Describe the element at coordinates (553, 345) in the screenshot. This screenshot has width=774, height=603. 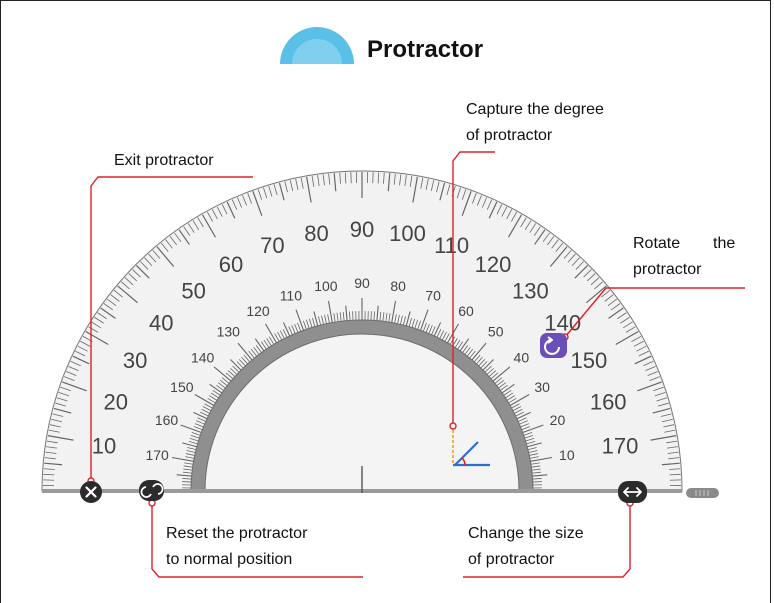
I see `rotate-button` at that location.